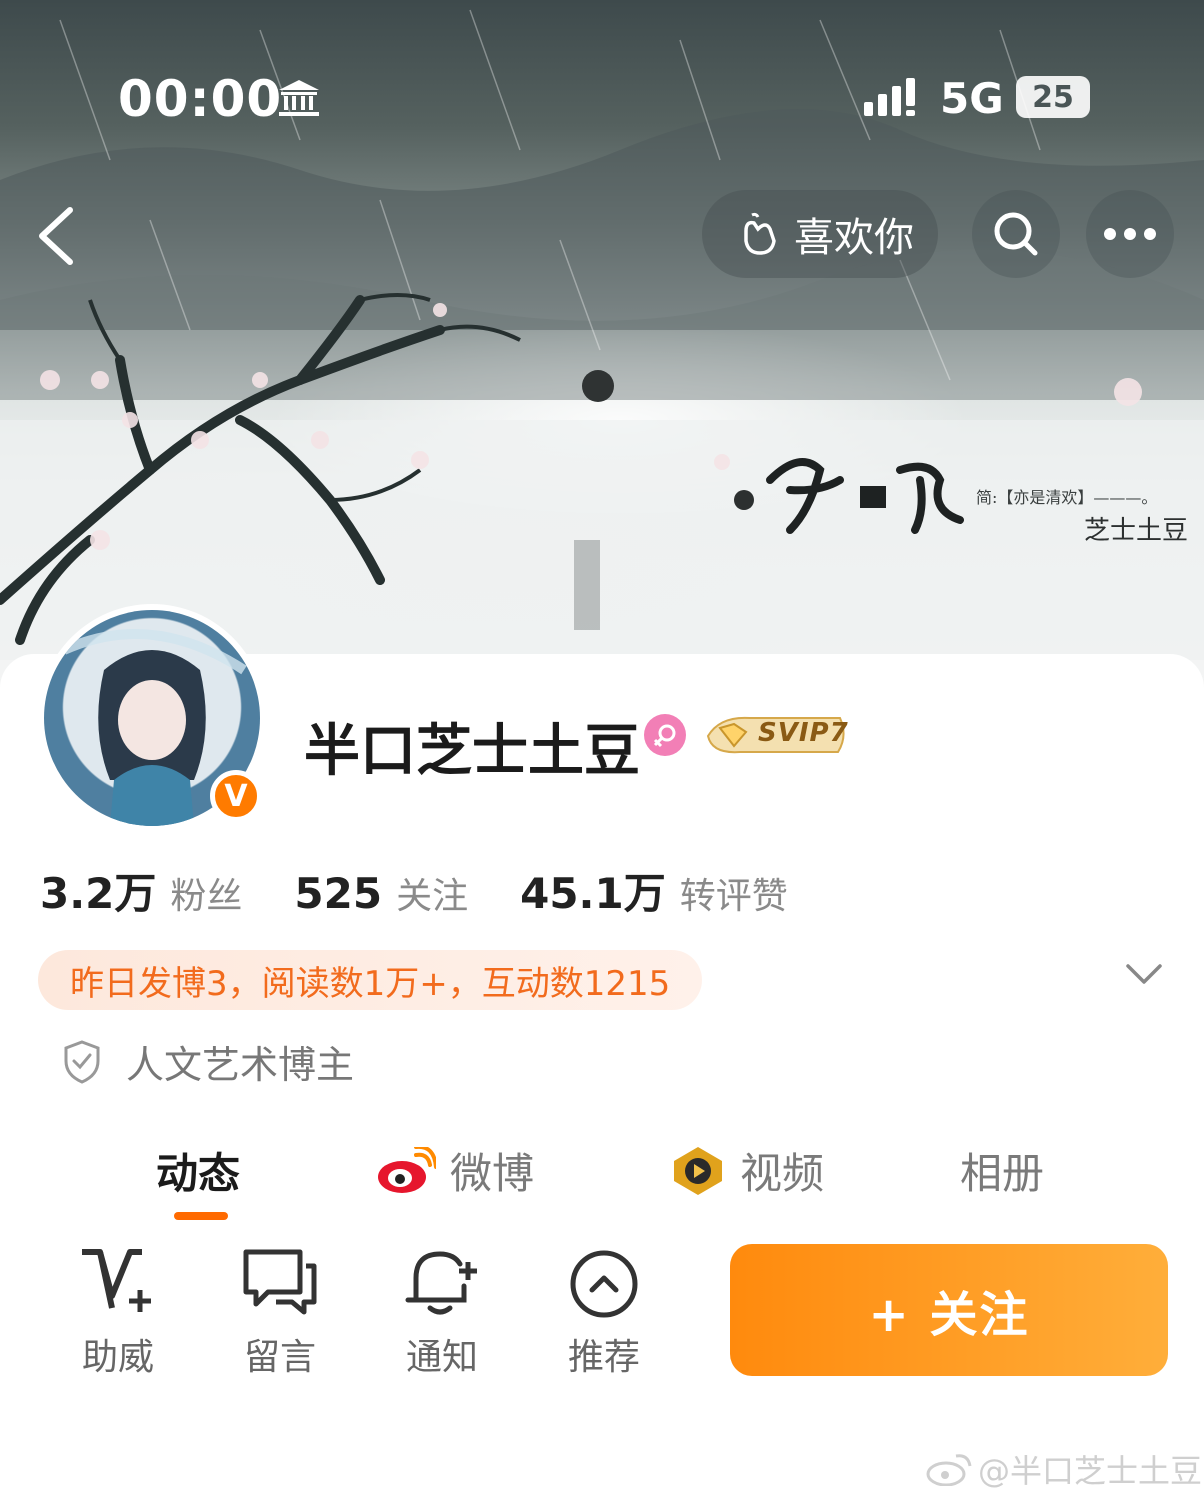 This screenshot has width=1204, height=1494. Describe the element at coordinates (604, 1284) in the screenshot. I see `chevron-up-circle-icon` at that location.